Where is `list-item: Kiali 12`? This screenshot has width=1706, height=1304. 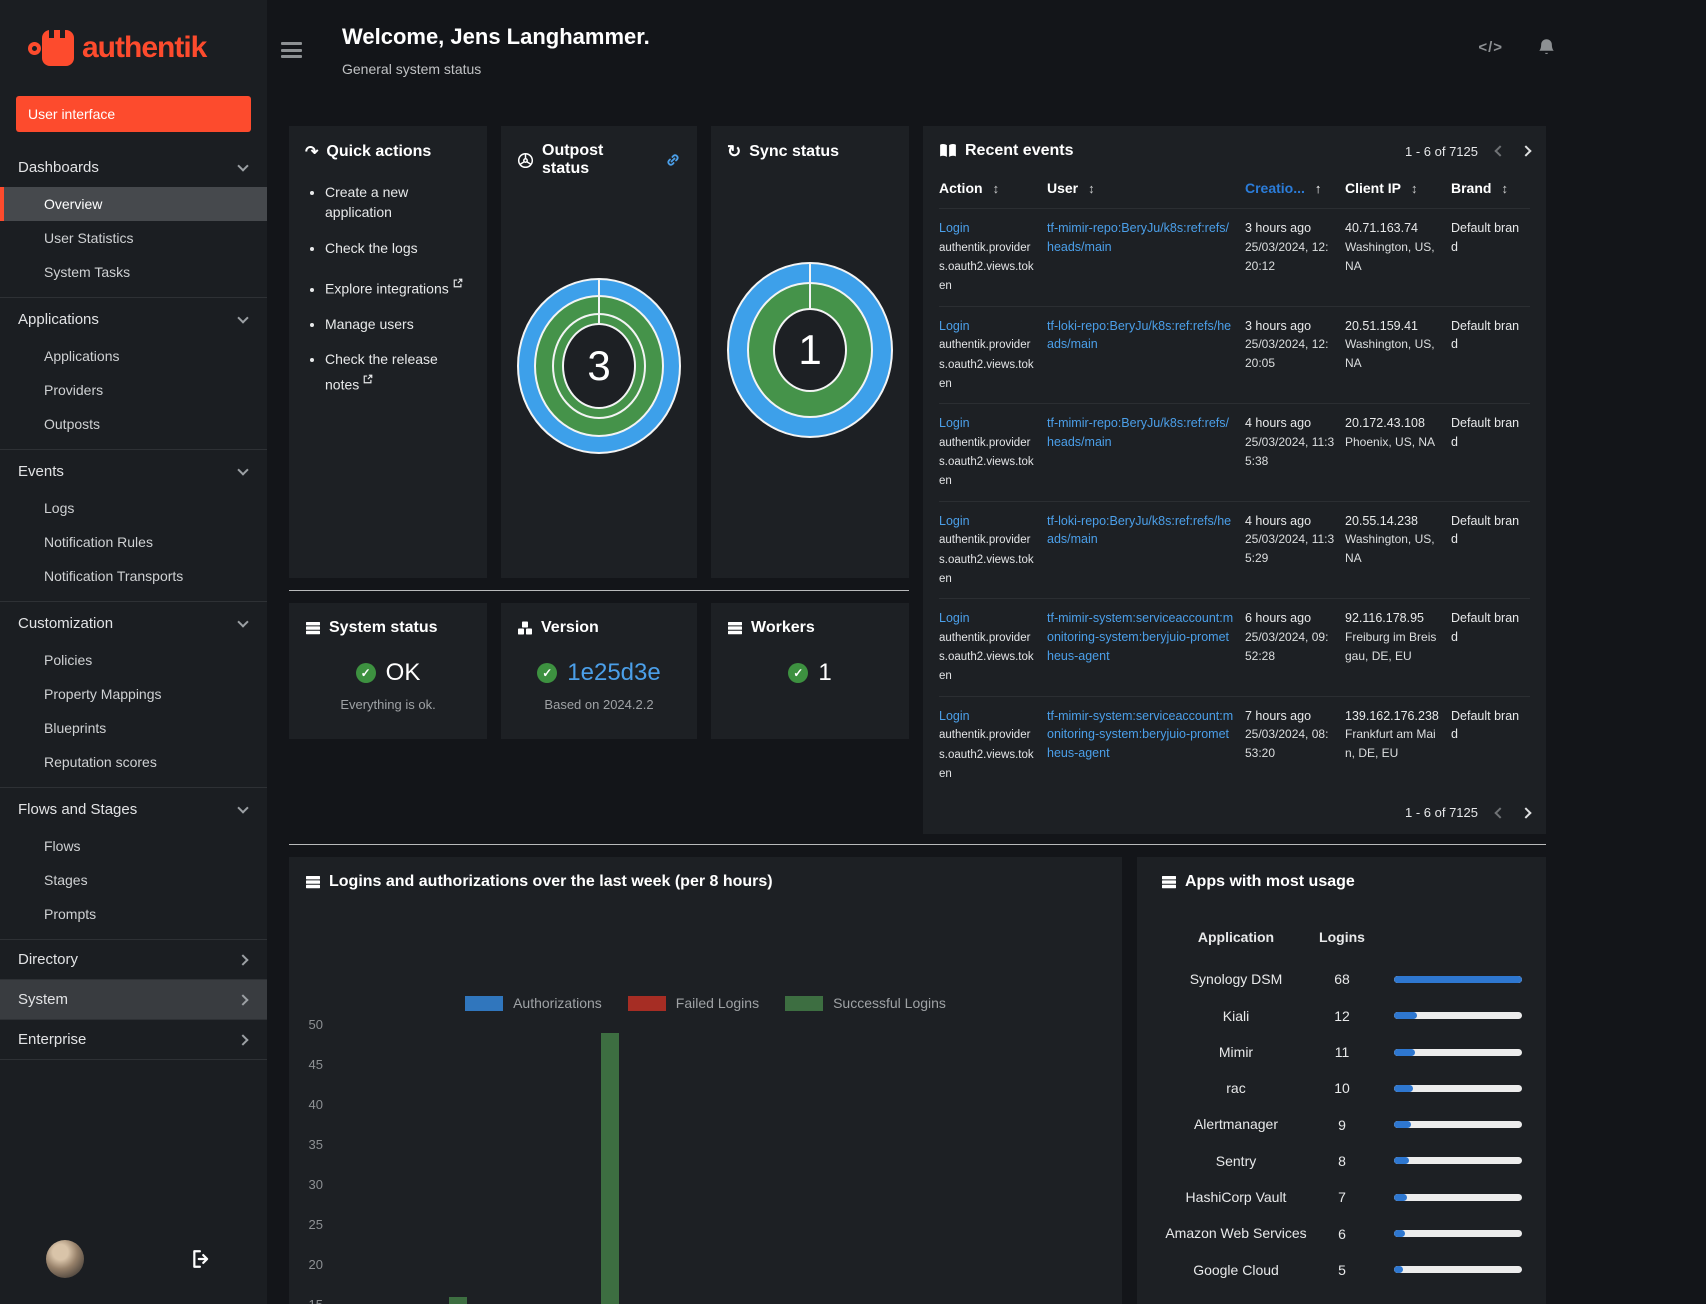 list-item: Kiali 12 is located at coordinates (1341, 1016).